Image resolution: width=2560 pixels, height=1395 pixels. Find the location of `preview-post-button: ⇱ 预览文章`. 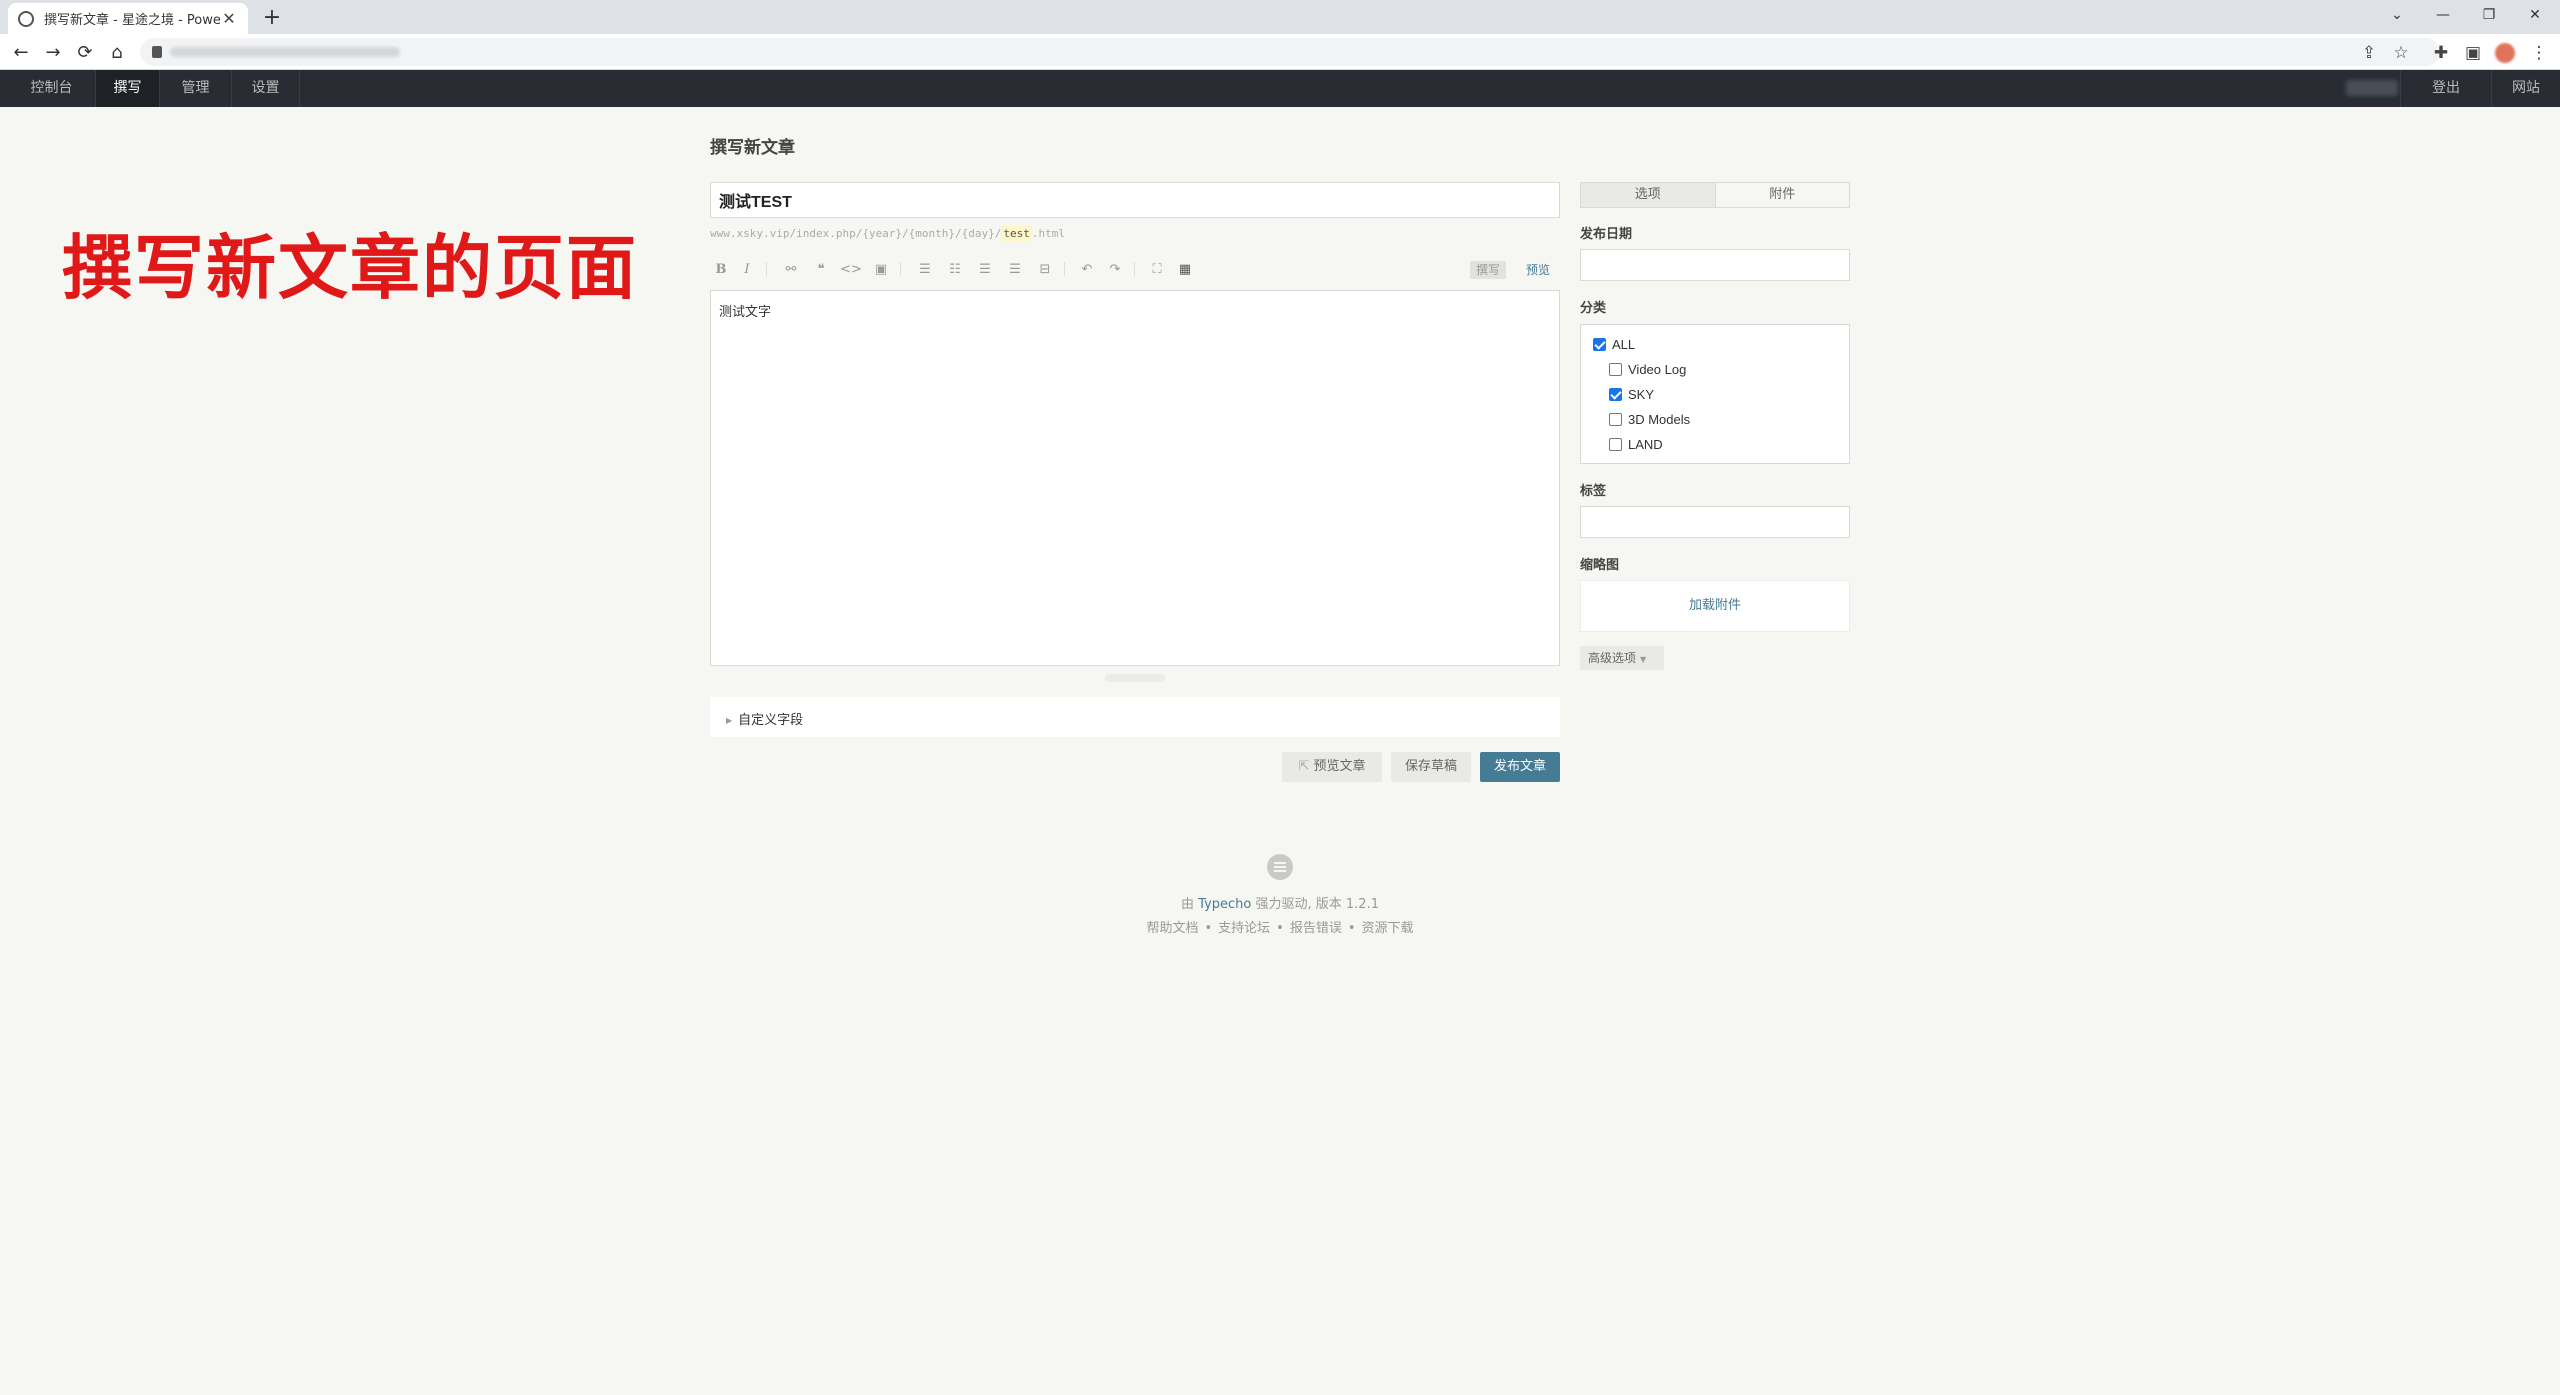

preview-post-button: ⇱ 预览文章 is located at coordinates (1332, 767).